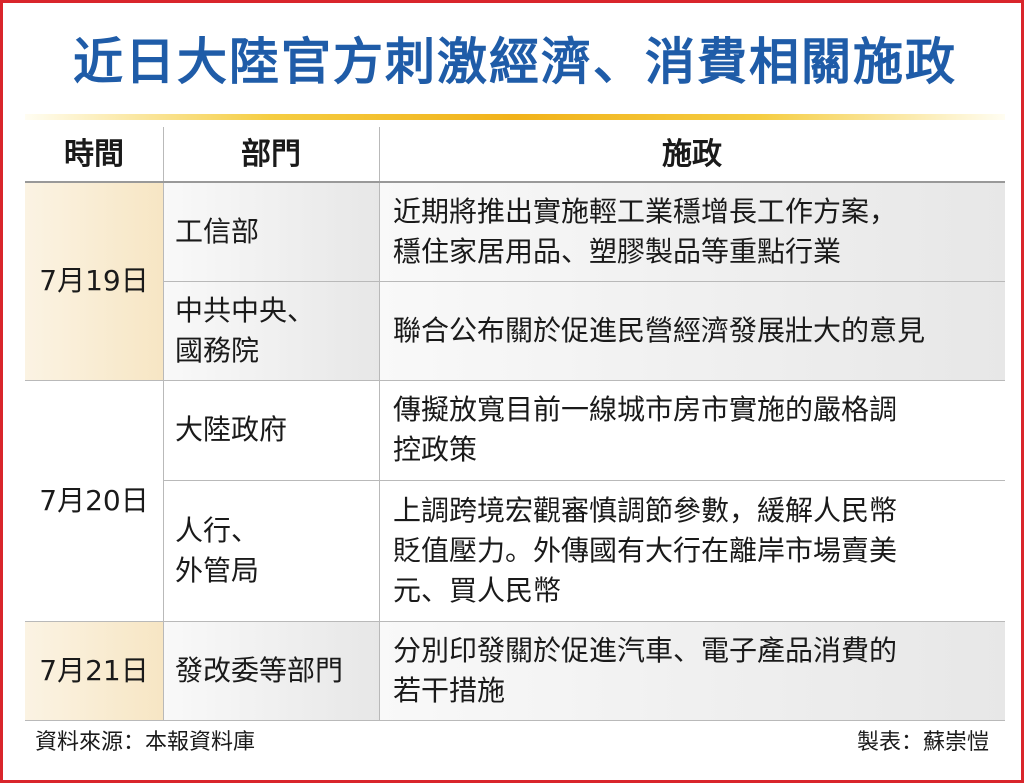  I want to click on dept-cell: 工信部, so click(271, 231).